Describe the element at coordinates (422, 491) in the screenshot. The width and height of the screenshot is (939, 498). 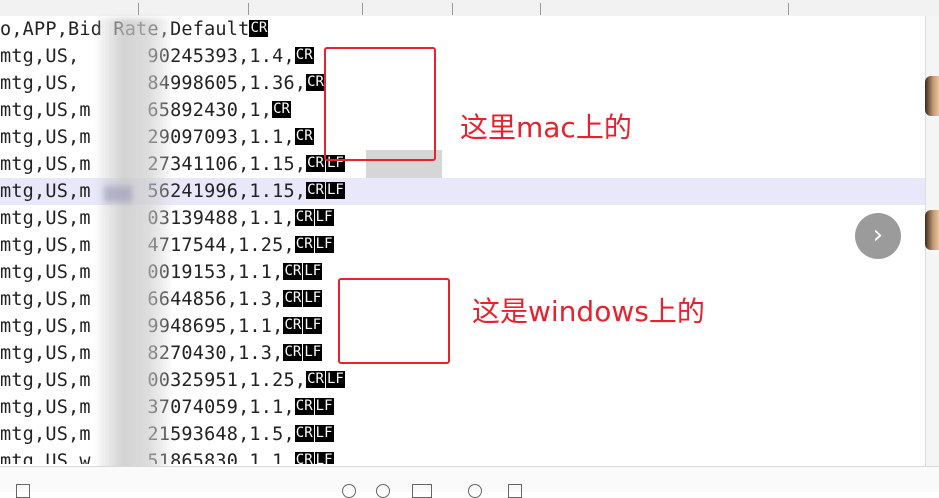
I see `fit-icon` at that location.